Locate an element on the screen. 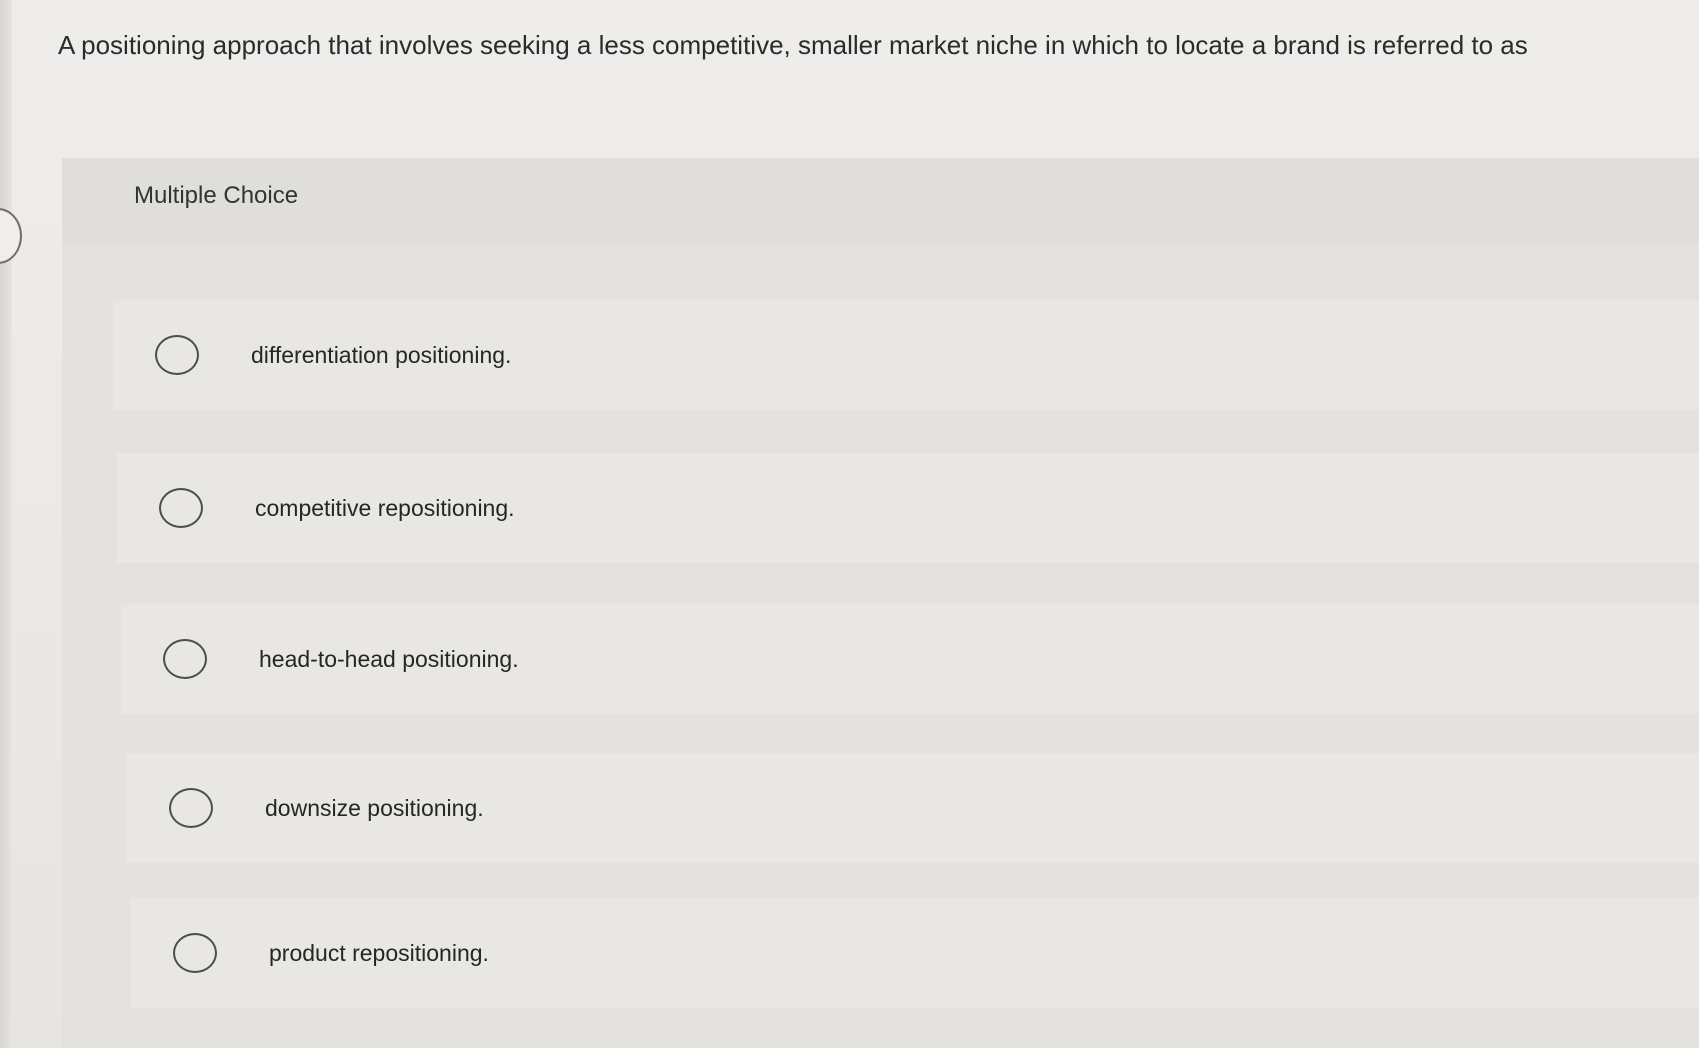 The height and width of the screenshot is (1048, 1699). option-label: product repositioning. is located at coordinates (379, 952).